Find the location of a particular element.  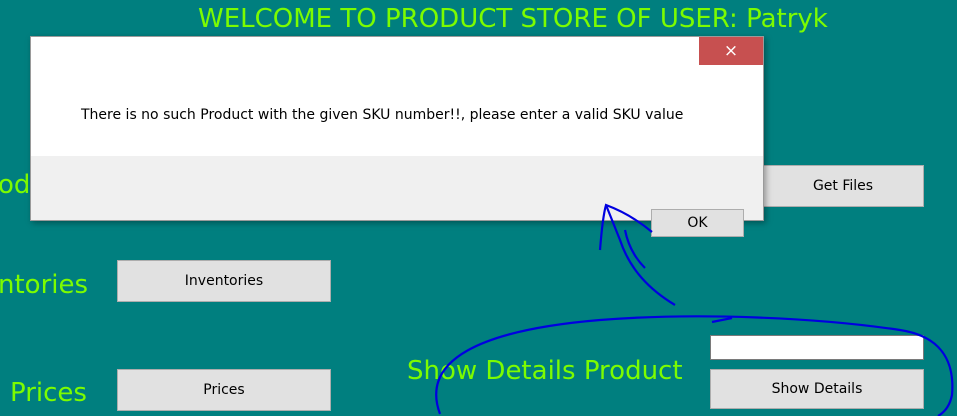

products-label: od is located at coordinates (15, 185).